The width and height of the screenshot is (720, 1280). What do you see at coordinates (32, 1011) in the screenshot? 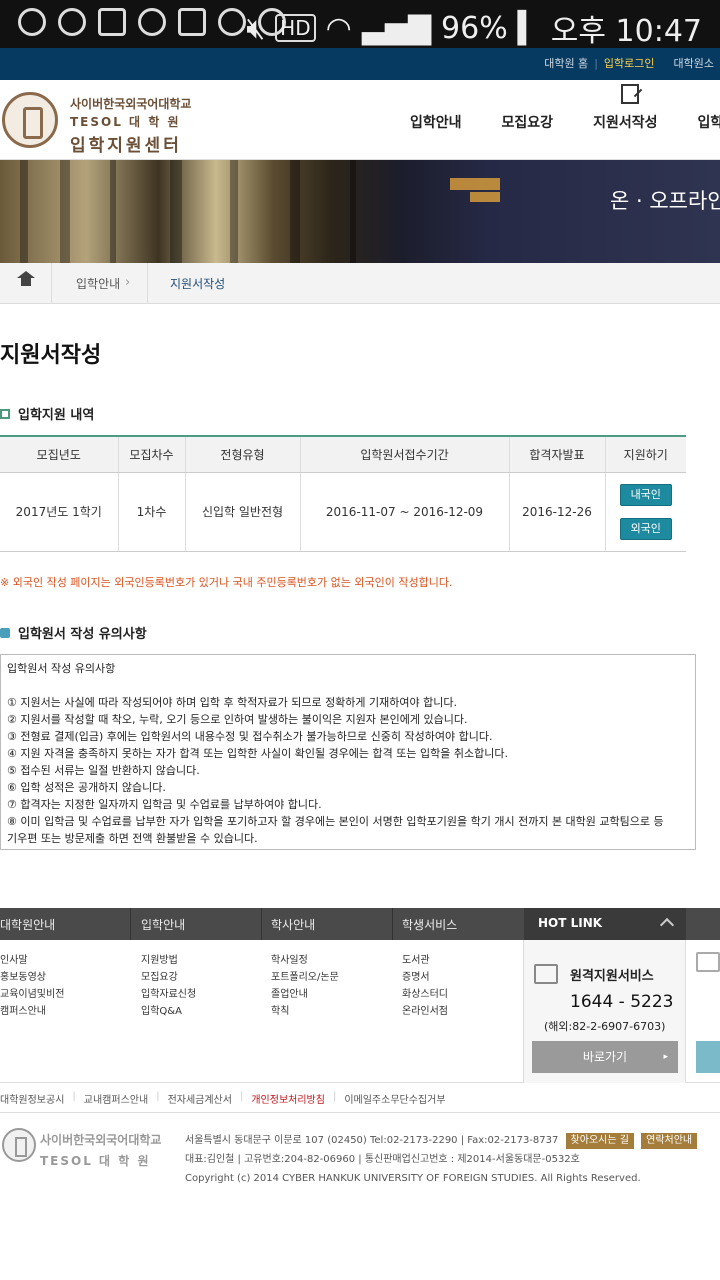
I see `footer-link: 캠퍼스안내` at bounding box center [32, 1011].